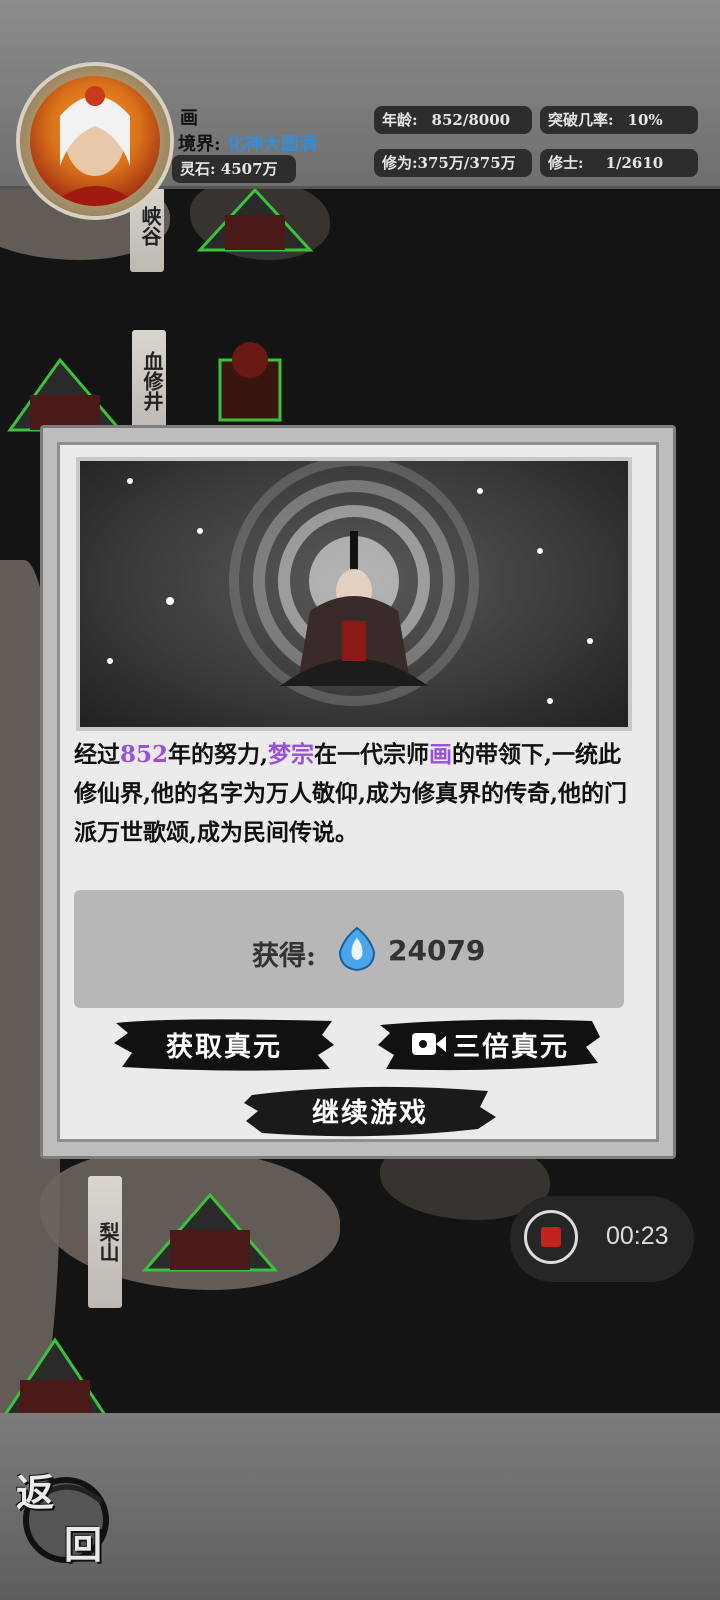 The width and height of the screenshot is (720, 1600). I want to click on realm-info: 境界: 化神大圆满, so click(247, 143).